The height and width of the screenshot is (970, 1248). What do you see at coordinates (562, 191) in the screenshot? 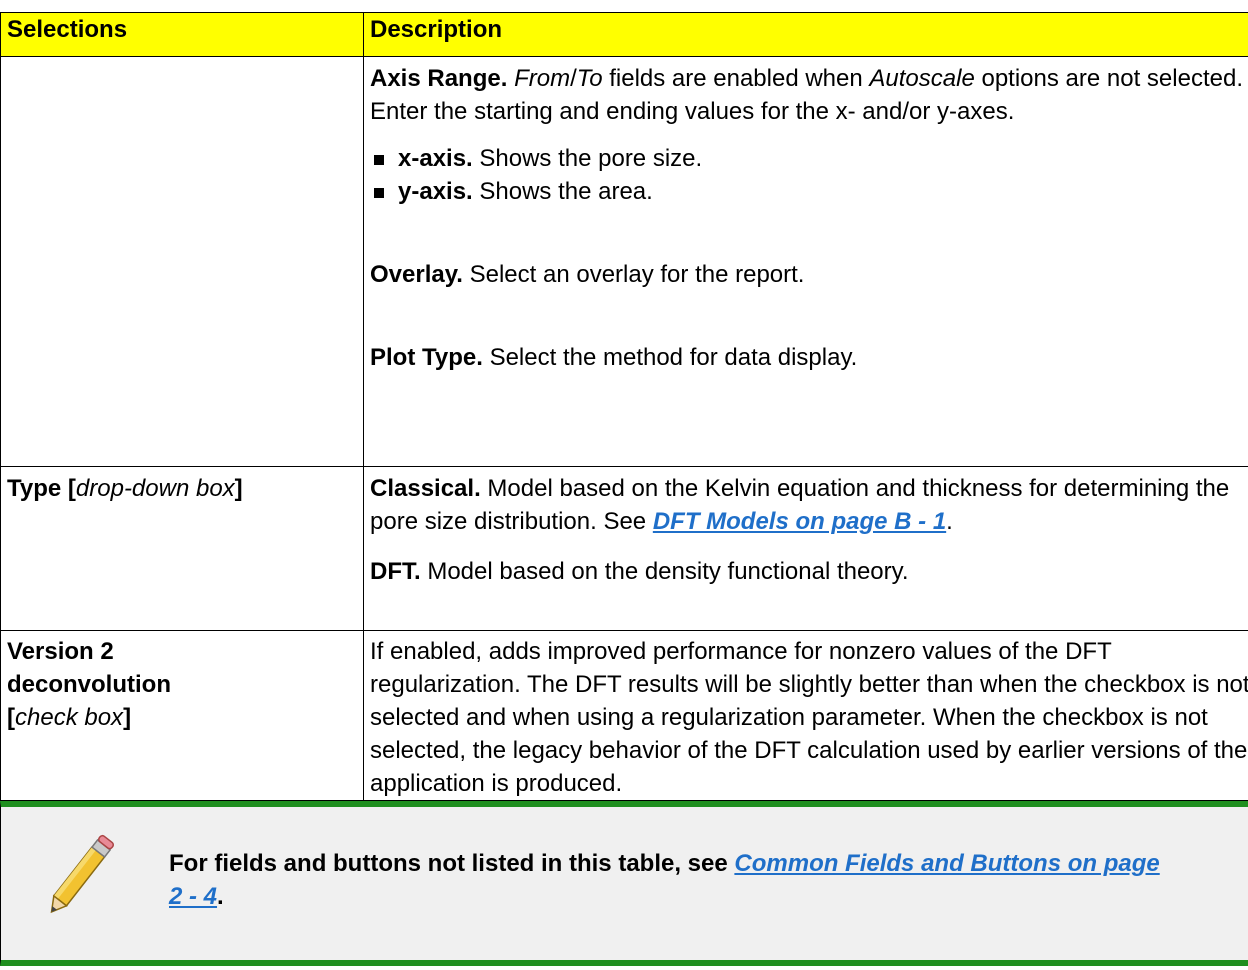
I see `y-axis-text: Shows the area.` at bounding box center [562, 191].